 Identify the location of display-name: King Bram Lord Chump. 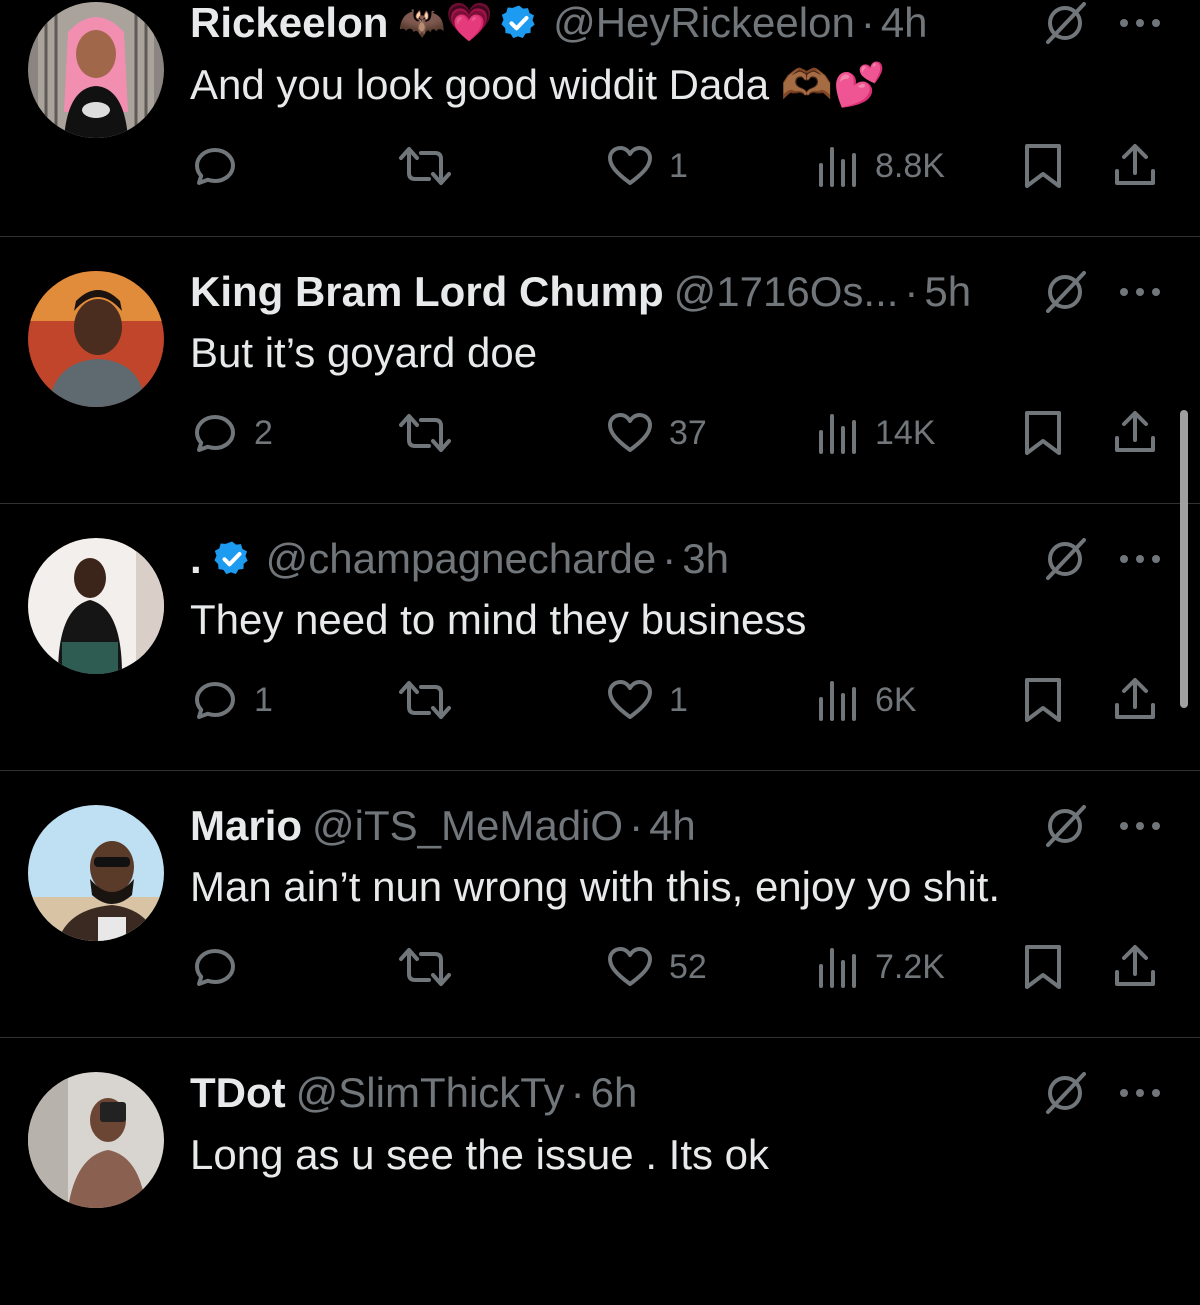
(427, 292).